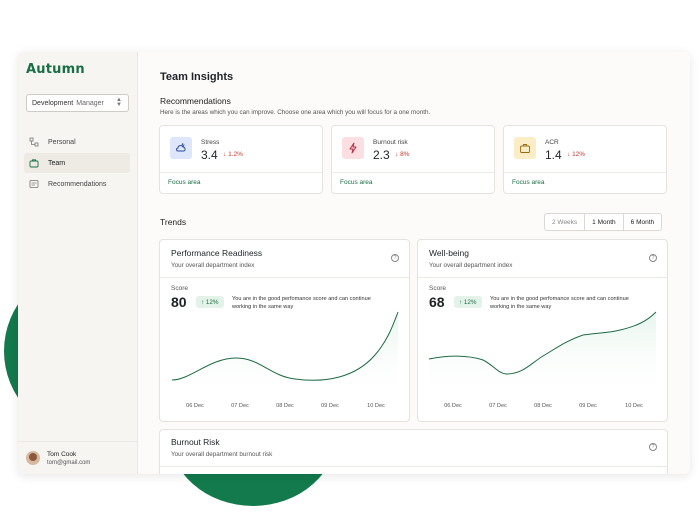 This screenshot has width=700, height=525. I want to click on score-value: 80, so click(179, 302).